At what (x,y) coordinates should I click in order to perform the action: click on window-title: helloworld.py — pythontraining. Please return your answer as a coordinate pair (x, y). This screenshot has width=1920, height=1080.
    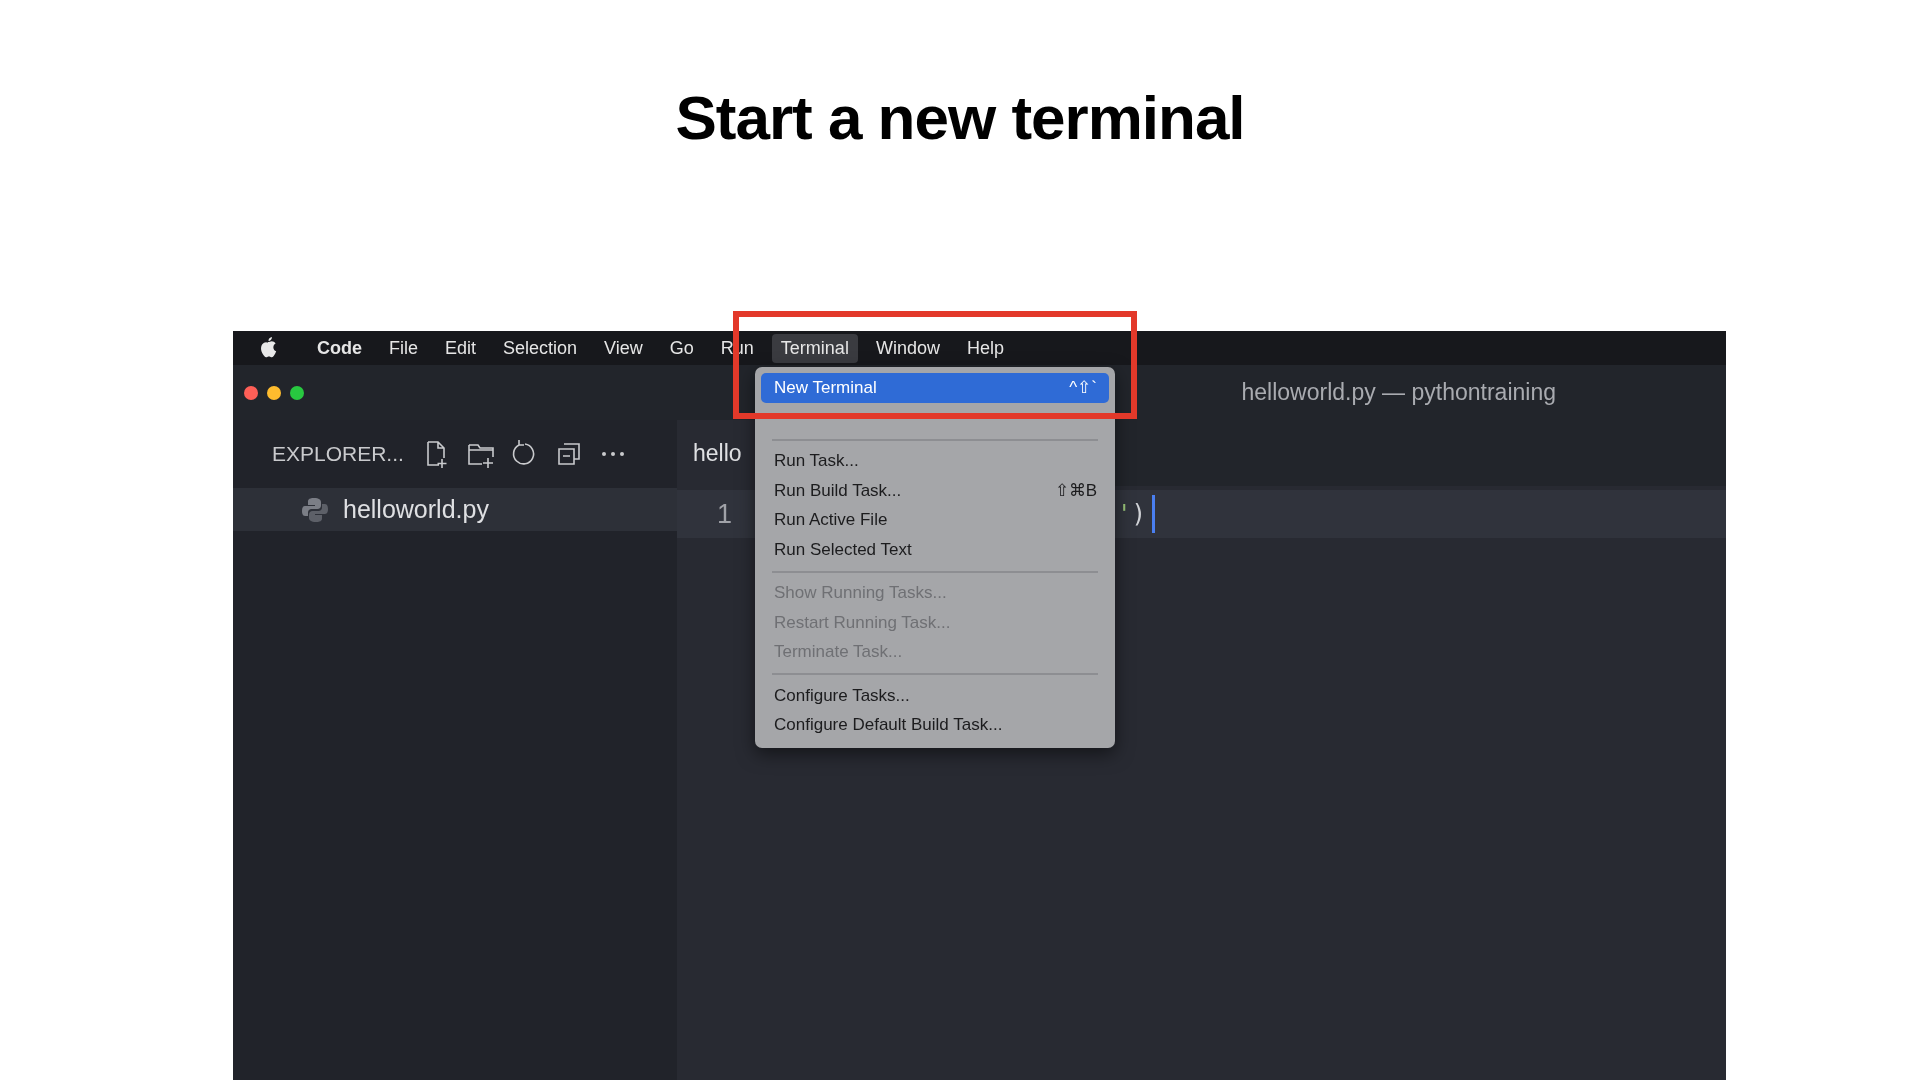
    Looking at the image, I should click on (1398, 392).